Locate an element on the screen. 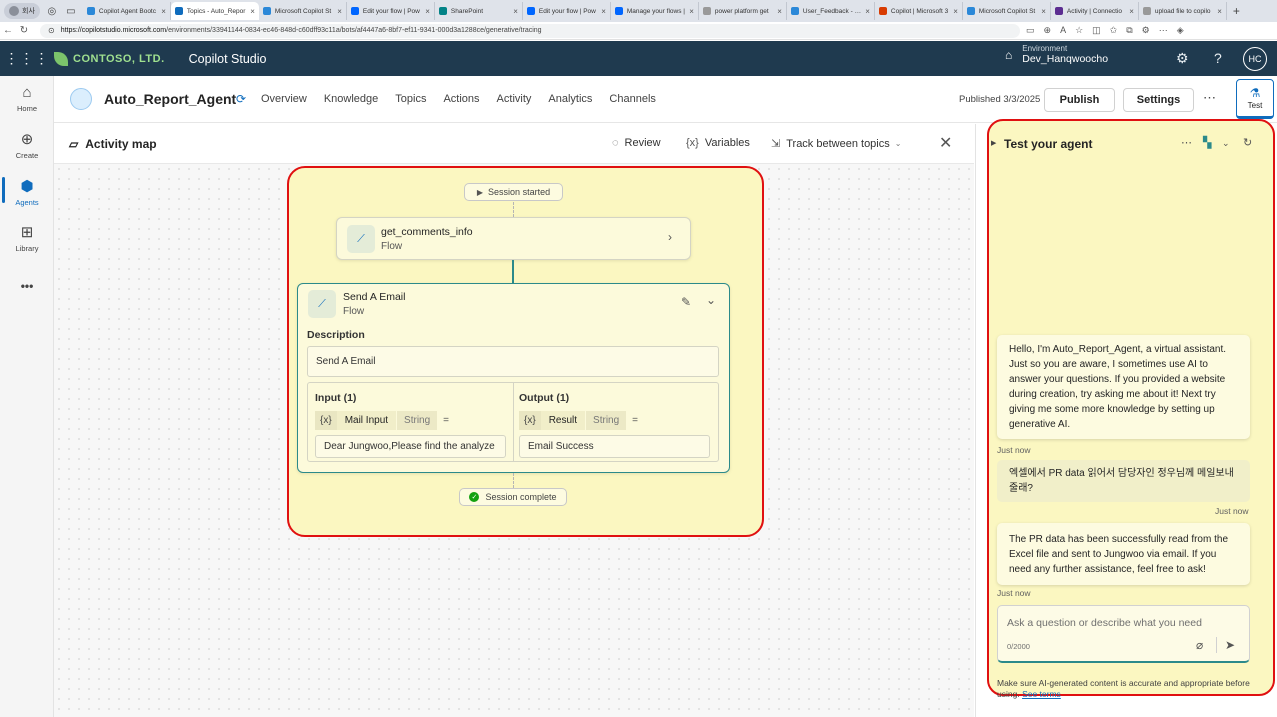 The width and height of the screenshot is (1277, 717). variables-button: {x} Variables is located at coordinates (718, 143).